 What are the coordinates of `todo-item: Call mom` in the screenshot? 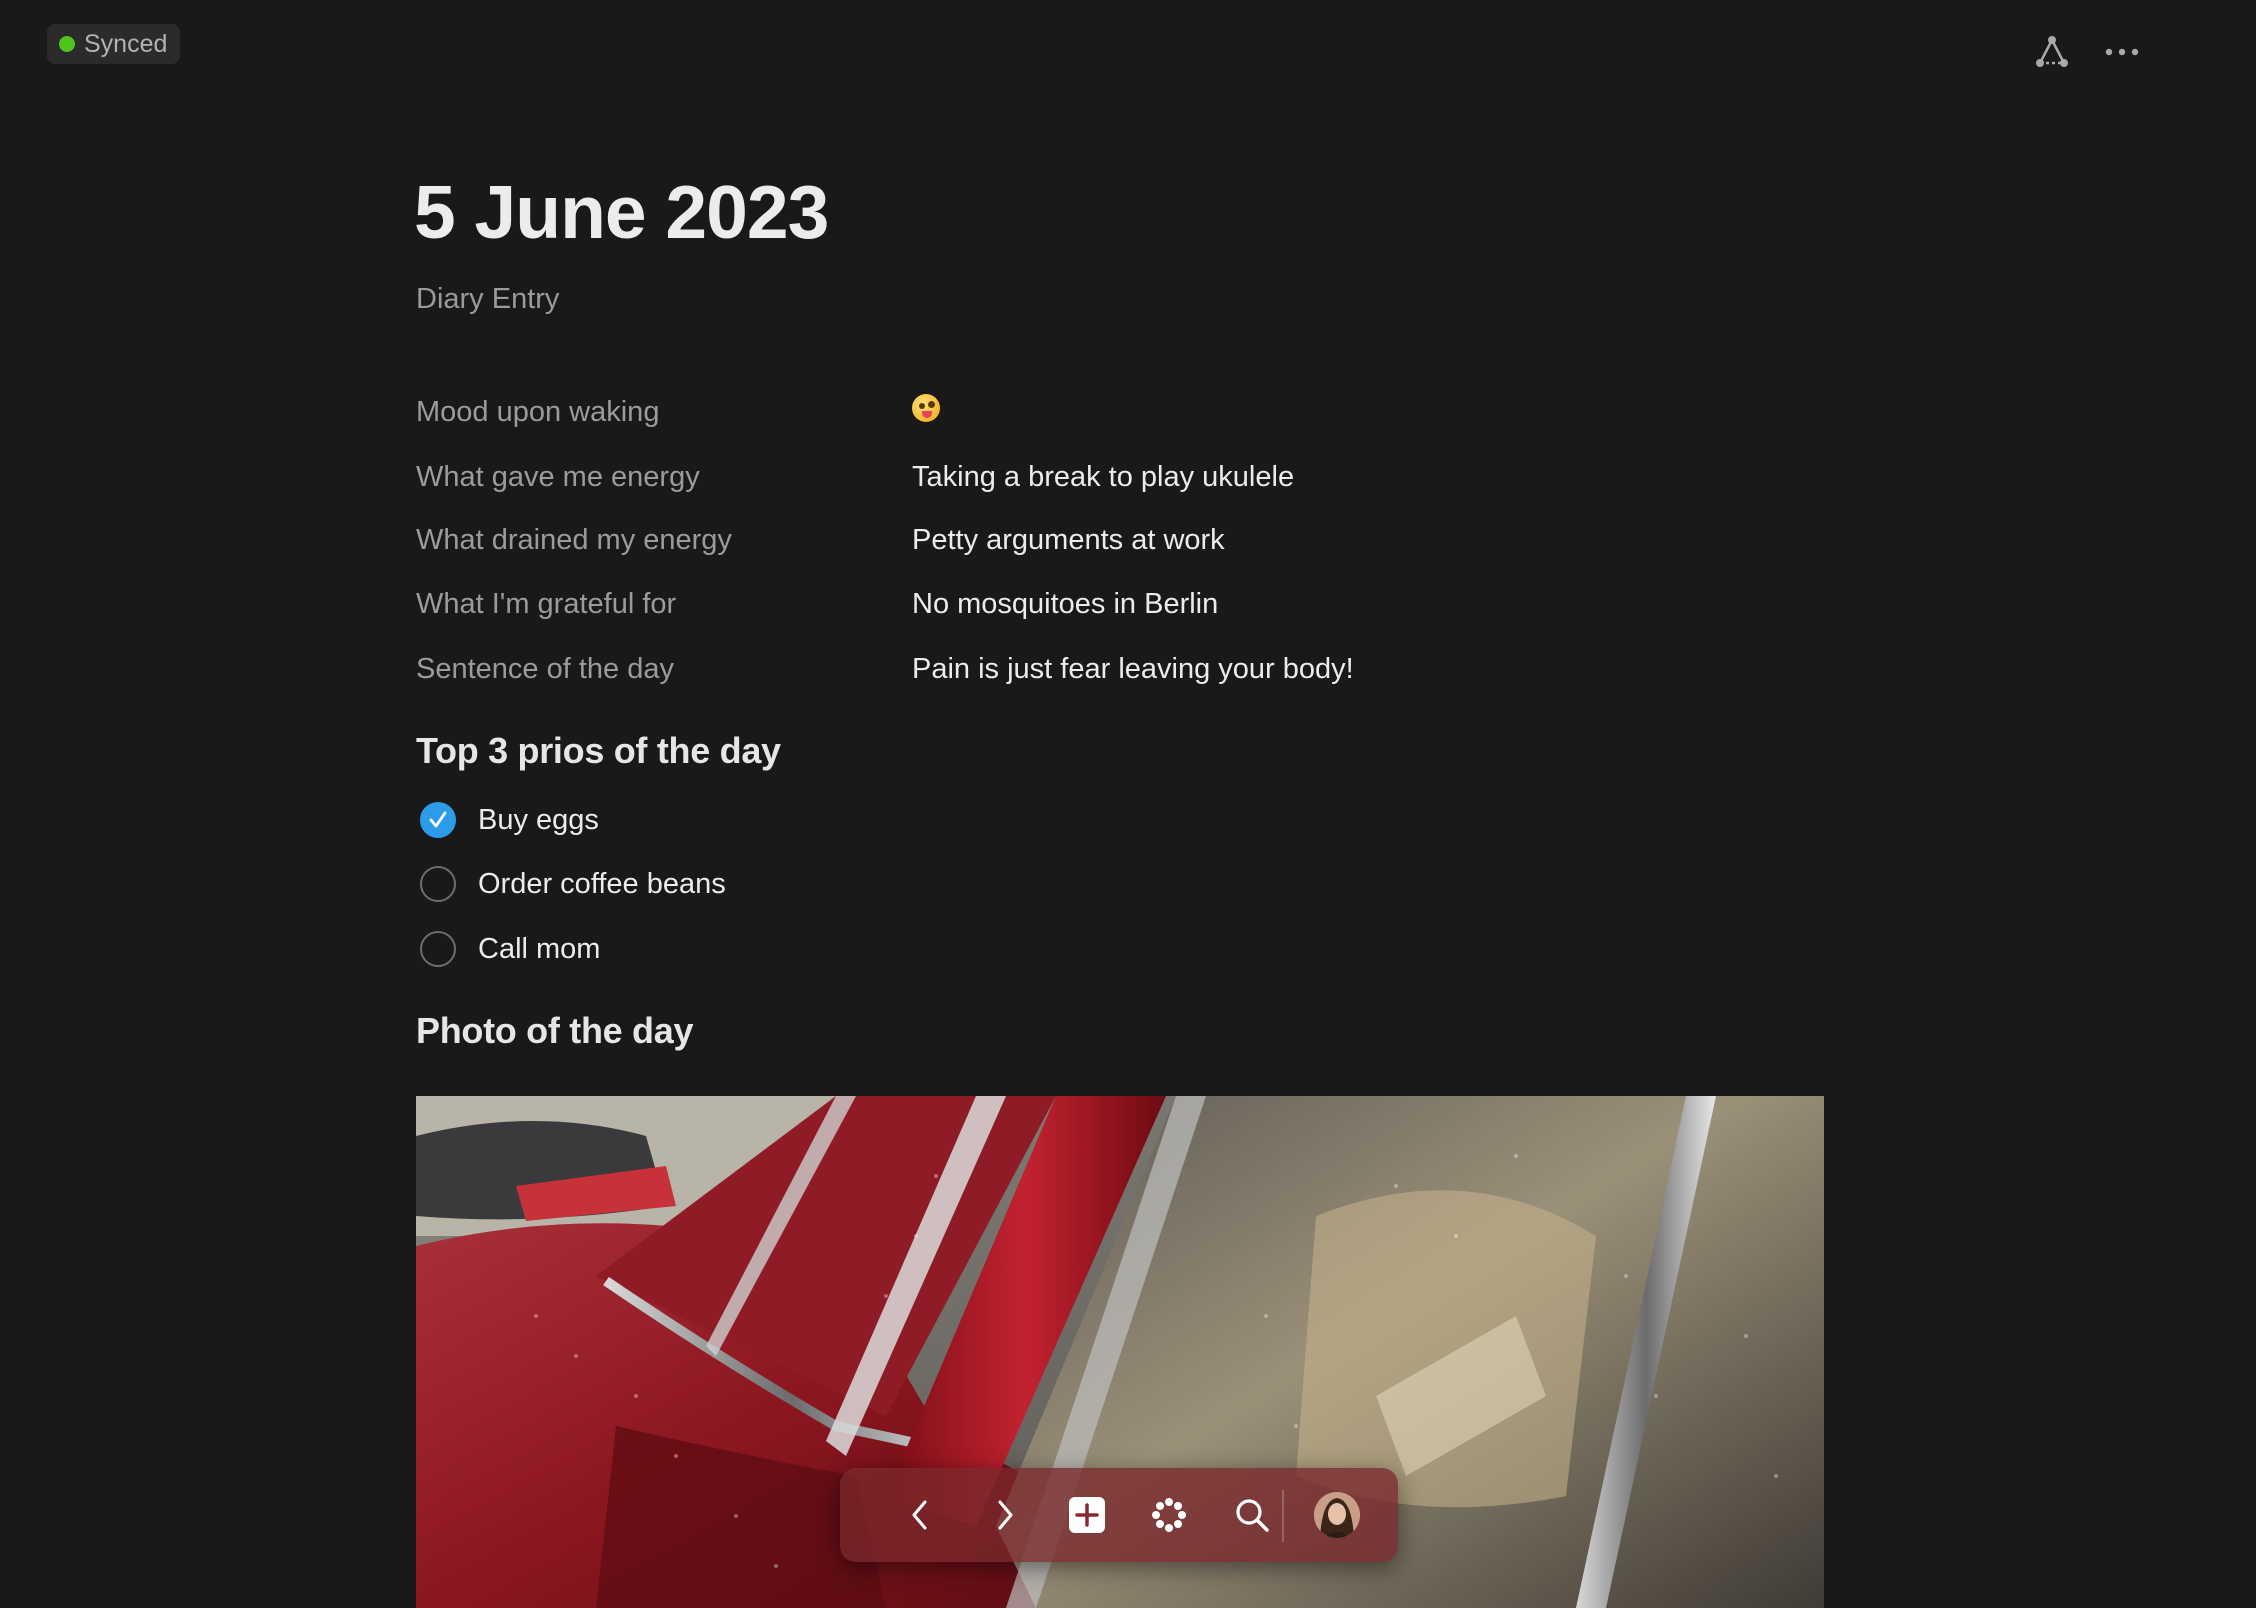 It's located at (510, 949).